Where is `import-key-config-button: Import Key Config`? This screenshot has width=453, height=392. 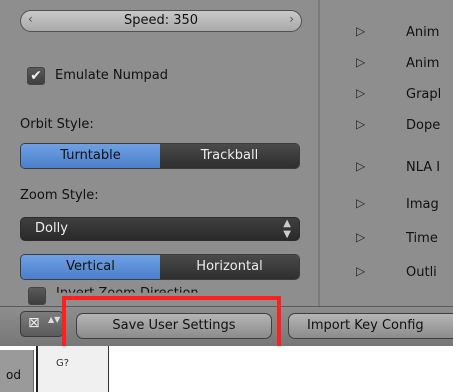
import-key-config-button: Import Key Config is located at coordinates (370, 326).